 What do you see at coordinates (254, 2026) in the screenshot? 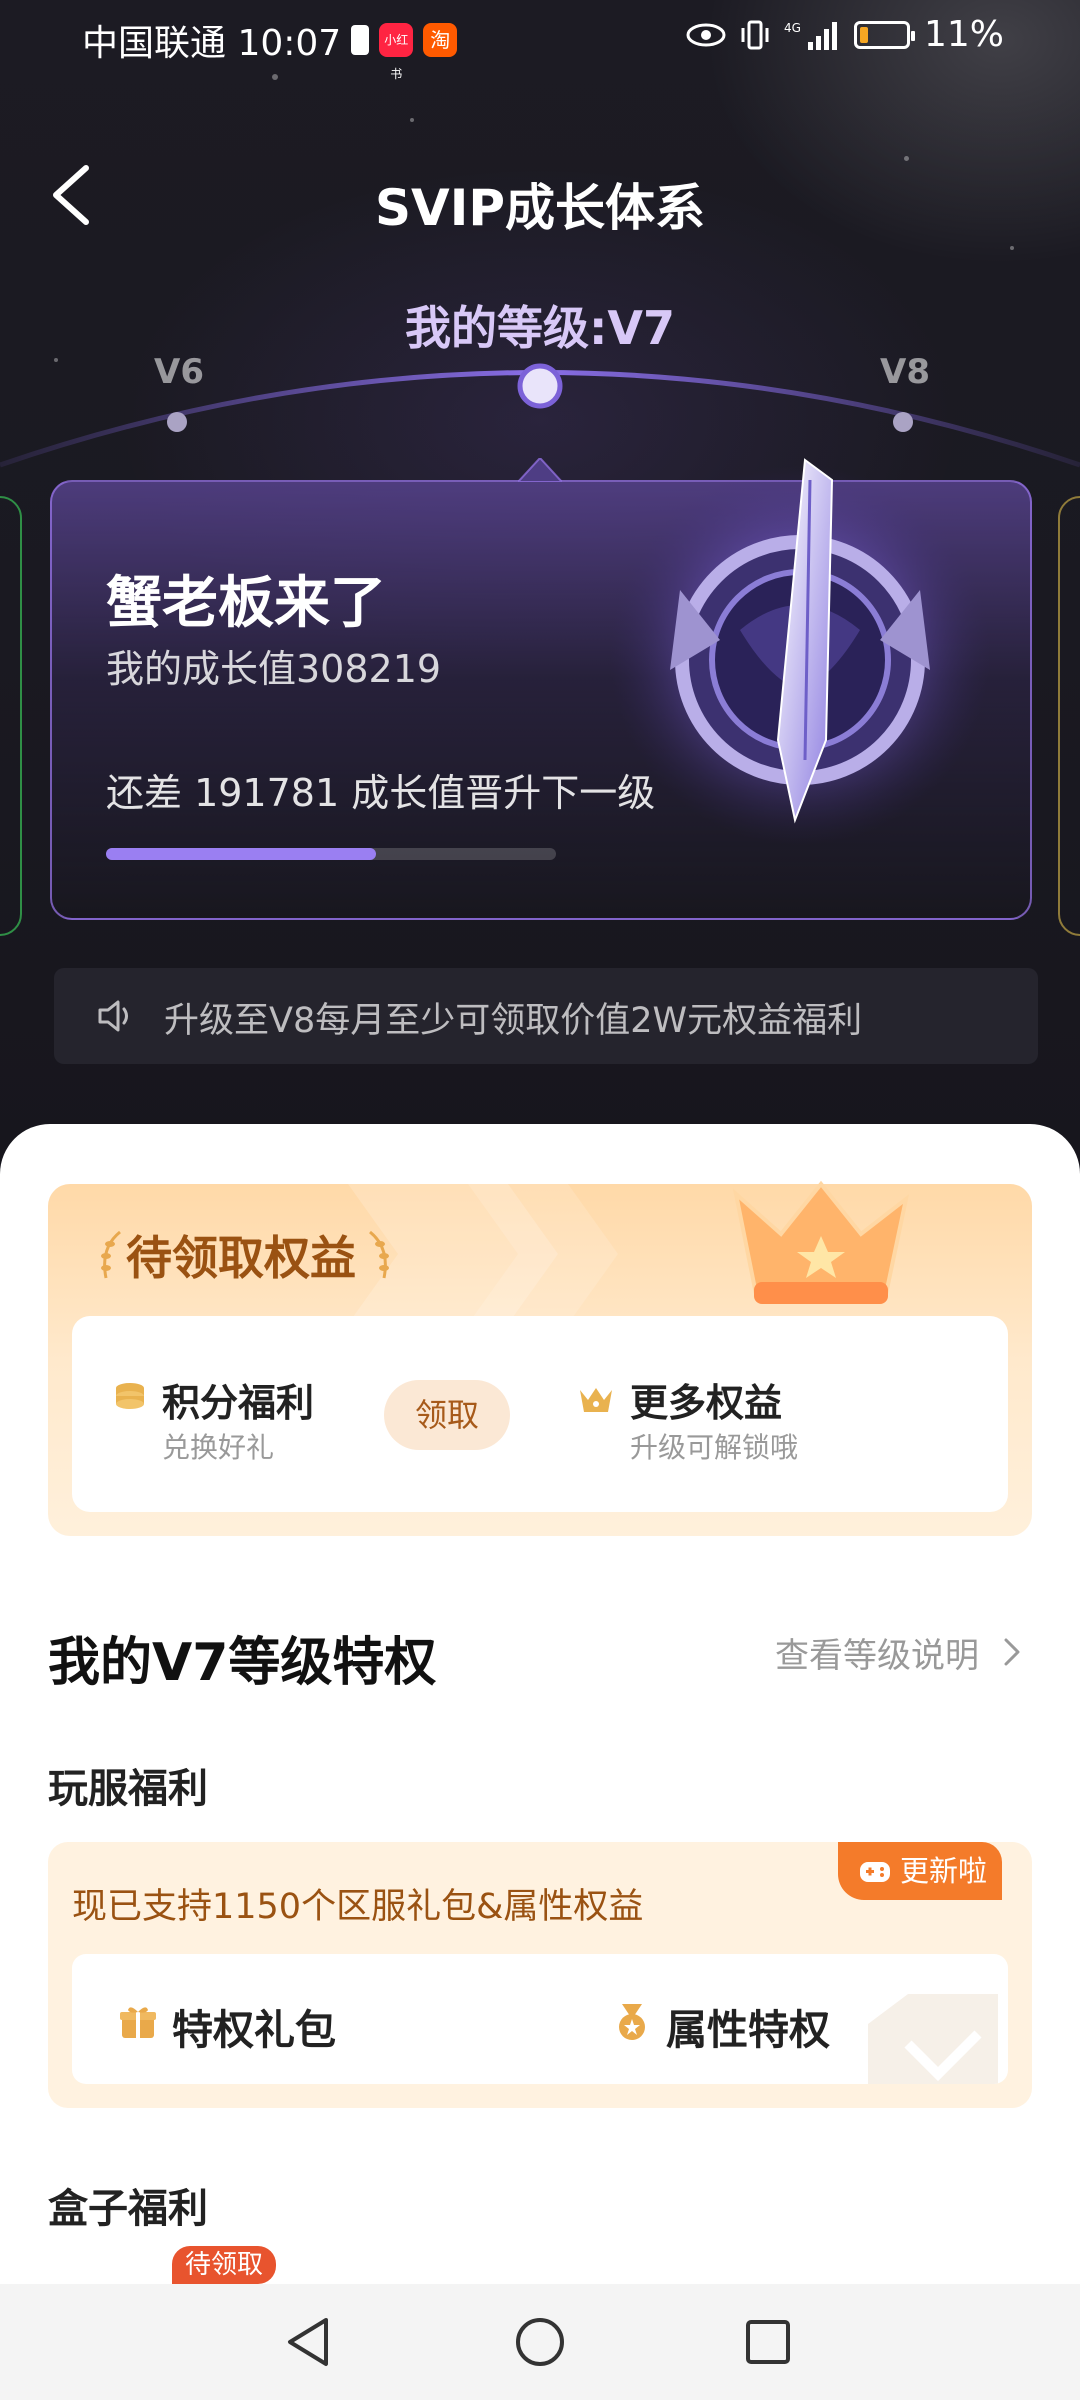
I see `privilege-gift-item: 特权礼包` at bounding box center [254, 2026].